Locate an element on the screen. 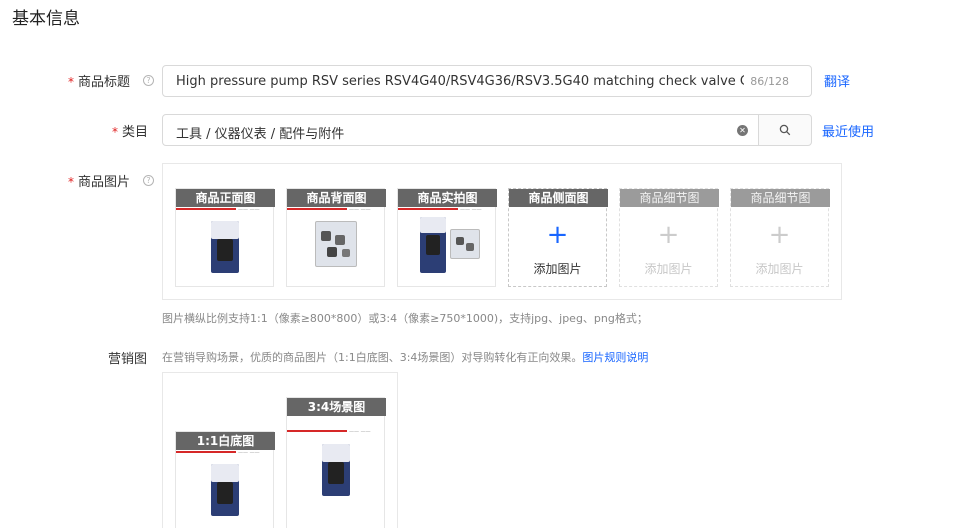 The width and height of the screenshot is (978, 528). slot-caption: 商品侧面图 is located at coordinates (558, 198).